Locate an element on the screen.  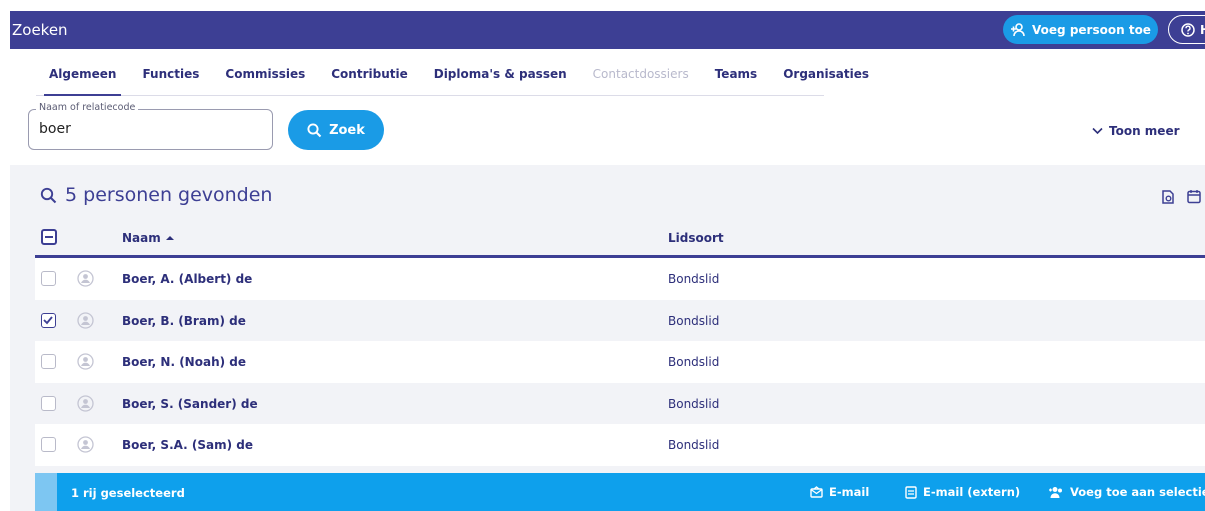
column-naam-label: Naam is located at coordinates (141, 238).